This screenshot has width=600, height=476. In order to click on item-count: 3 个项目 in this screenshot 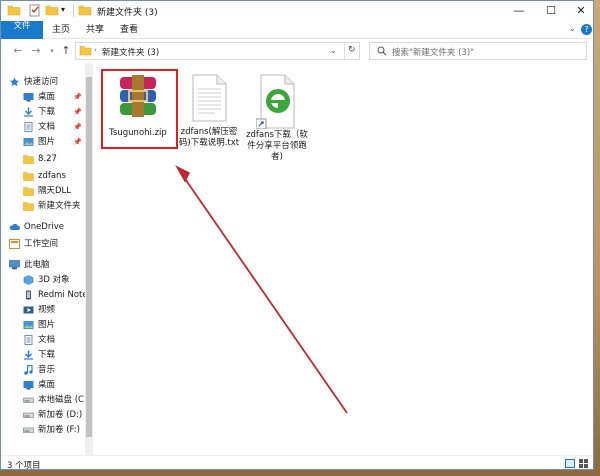, I will do `click(24, 465)`.